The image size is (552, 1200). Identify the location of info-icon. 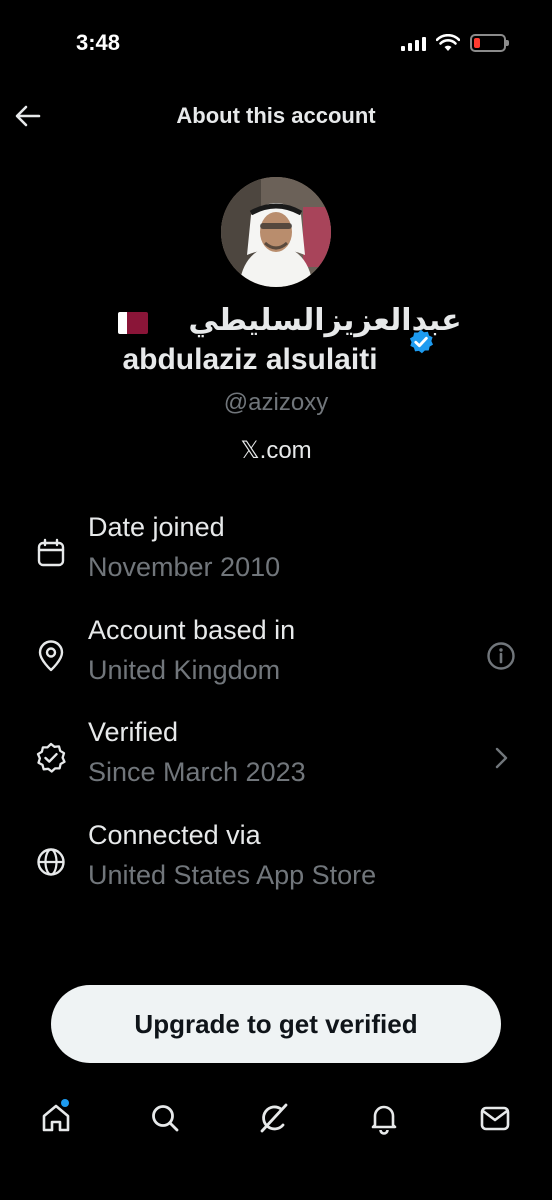
(501, 656).